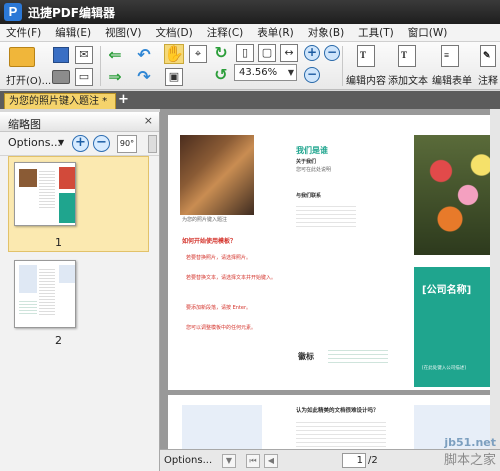  Describe the element at coordinates (470, 452) in the screenshot. I see `watermark: jb51.net 脚本之家` at that location.